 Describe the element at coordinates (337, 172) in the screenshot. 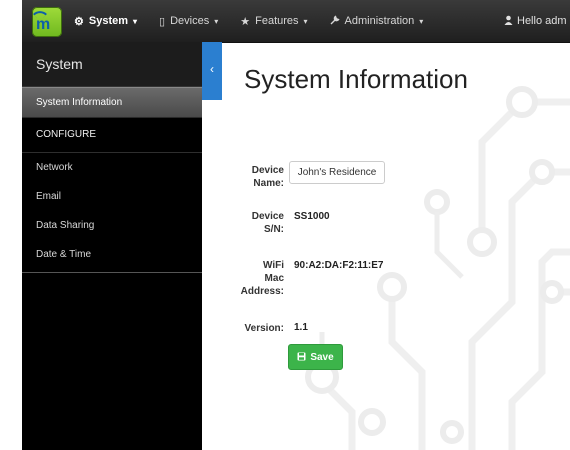

I see `device-name-input` at that location.